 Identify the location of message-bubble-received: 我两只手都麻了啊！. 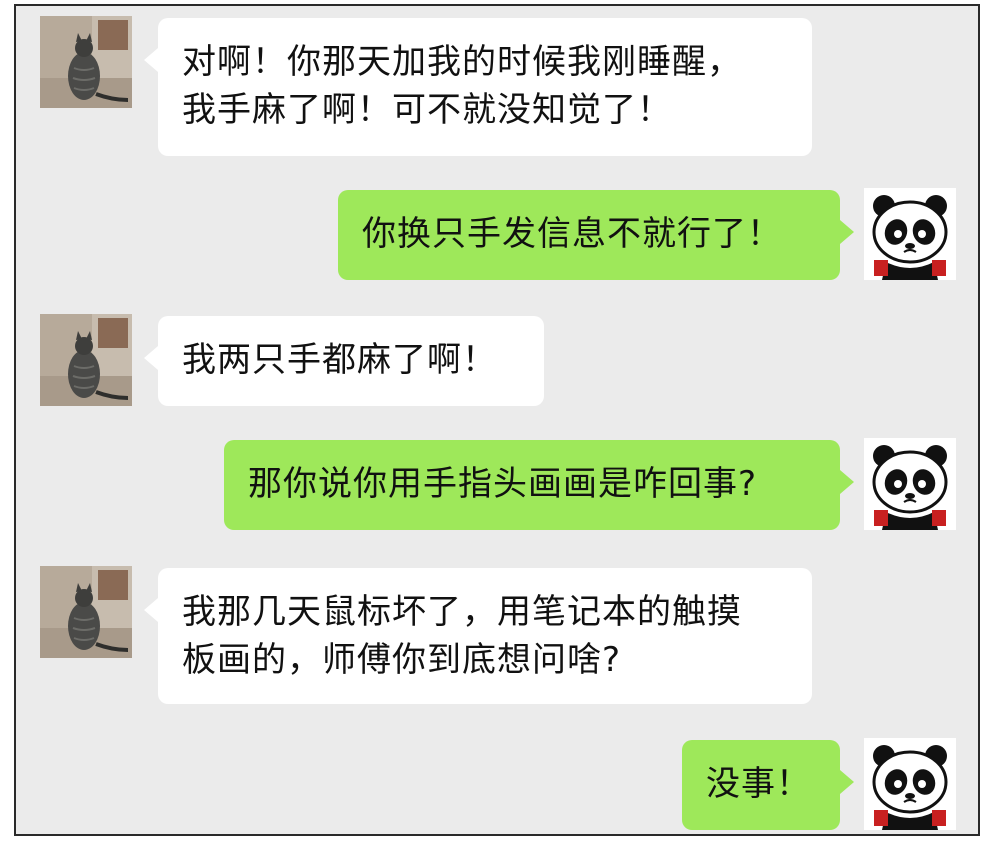
(344, 361).